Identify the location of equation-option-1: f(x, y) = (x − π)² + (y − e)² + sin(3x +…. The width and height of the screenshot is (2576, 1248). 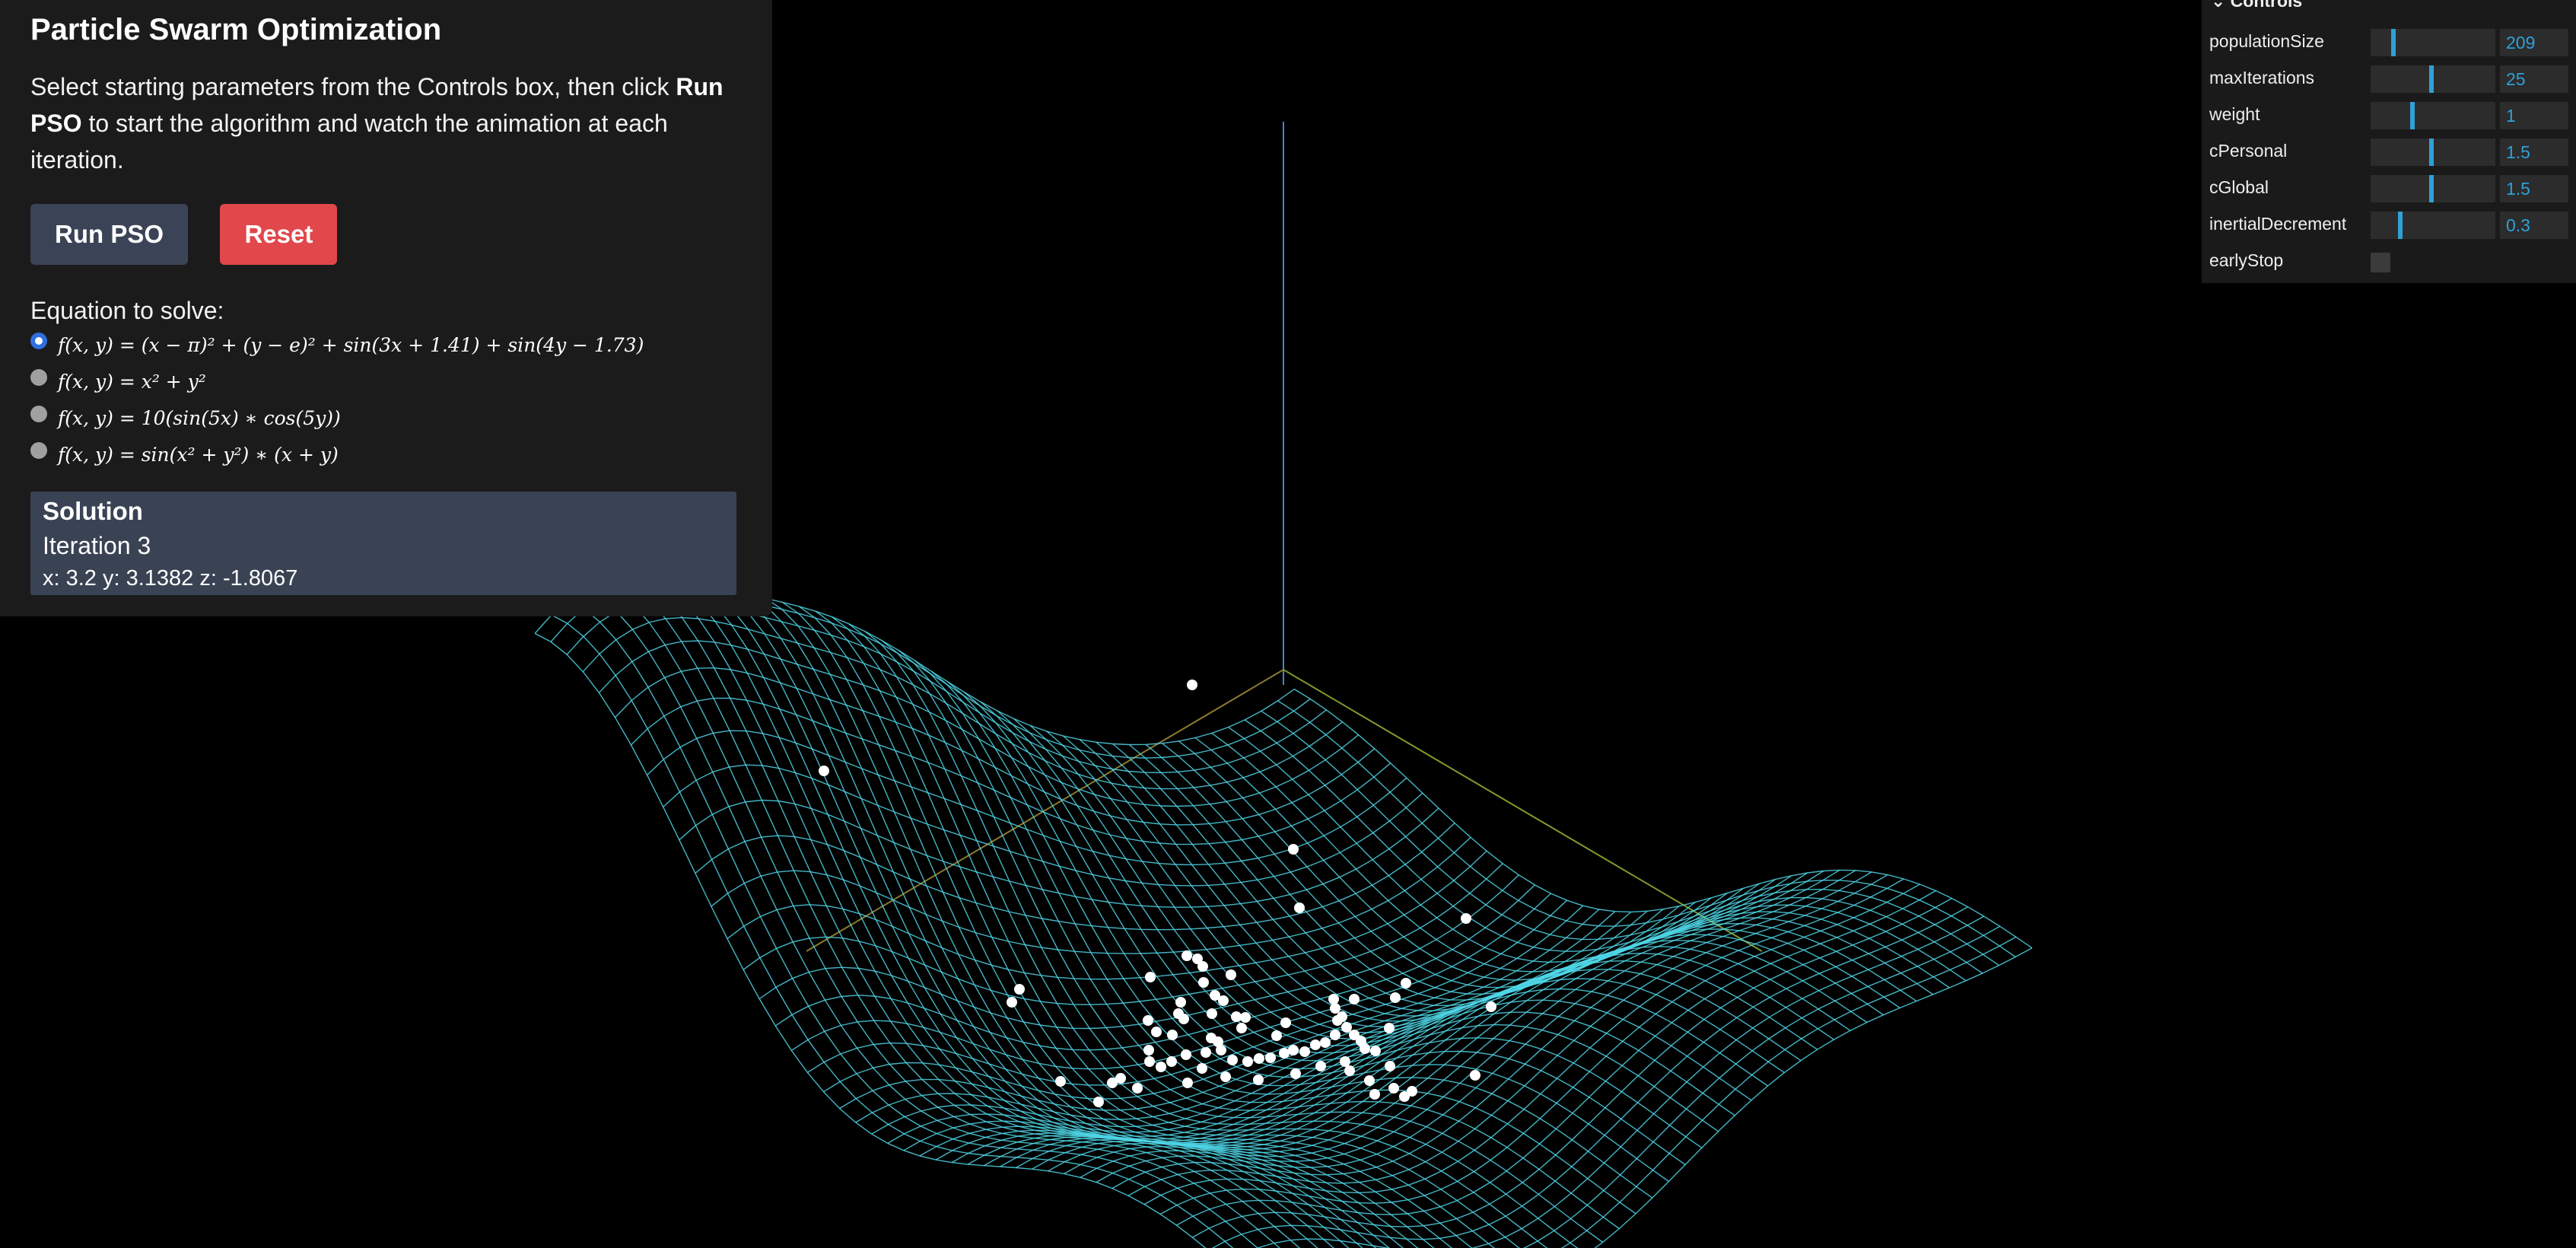
(386, 345).